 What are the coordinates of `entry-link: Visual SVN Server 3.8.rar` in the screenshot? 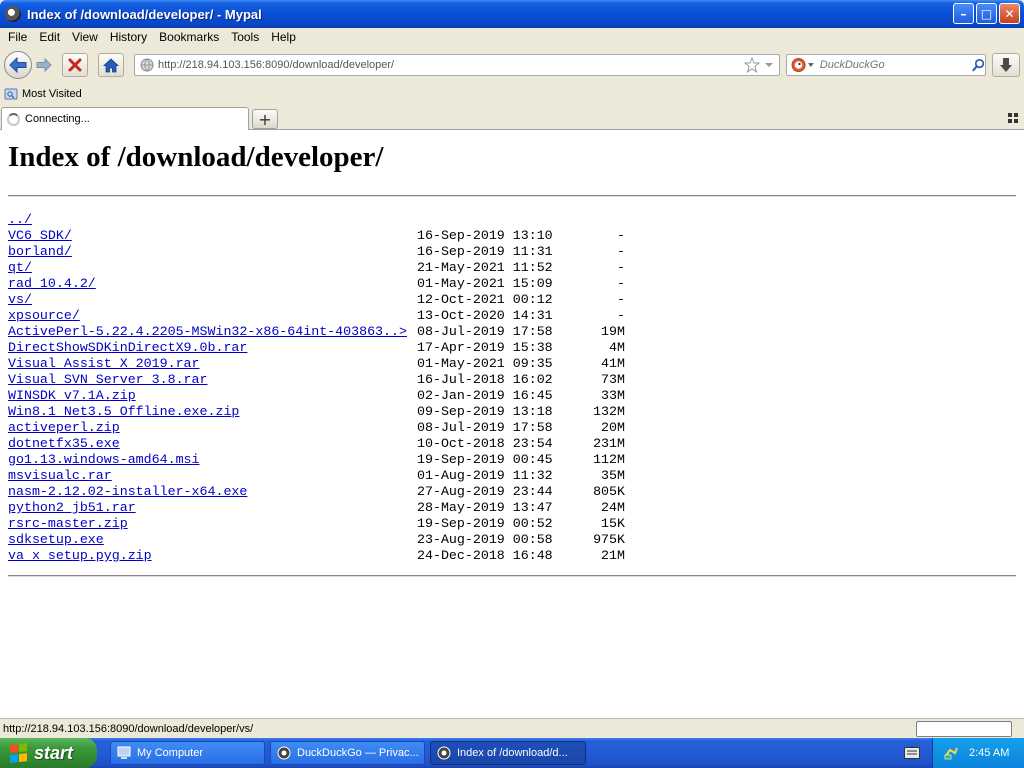 It's located at (108, 379).